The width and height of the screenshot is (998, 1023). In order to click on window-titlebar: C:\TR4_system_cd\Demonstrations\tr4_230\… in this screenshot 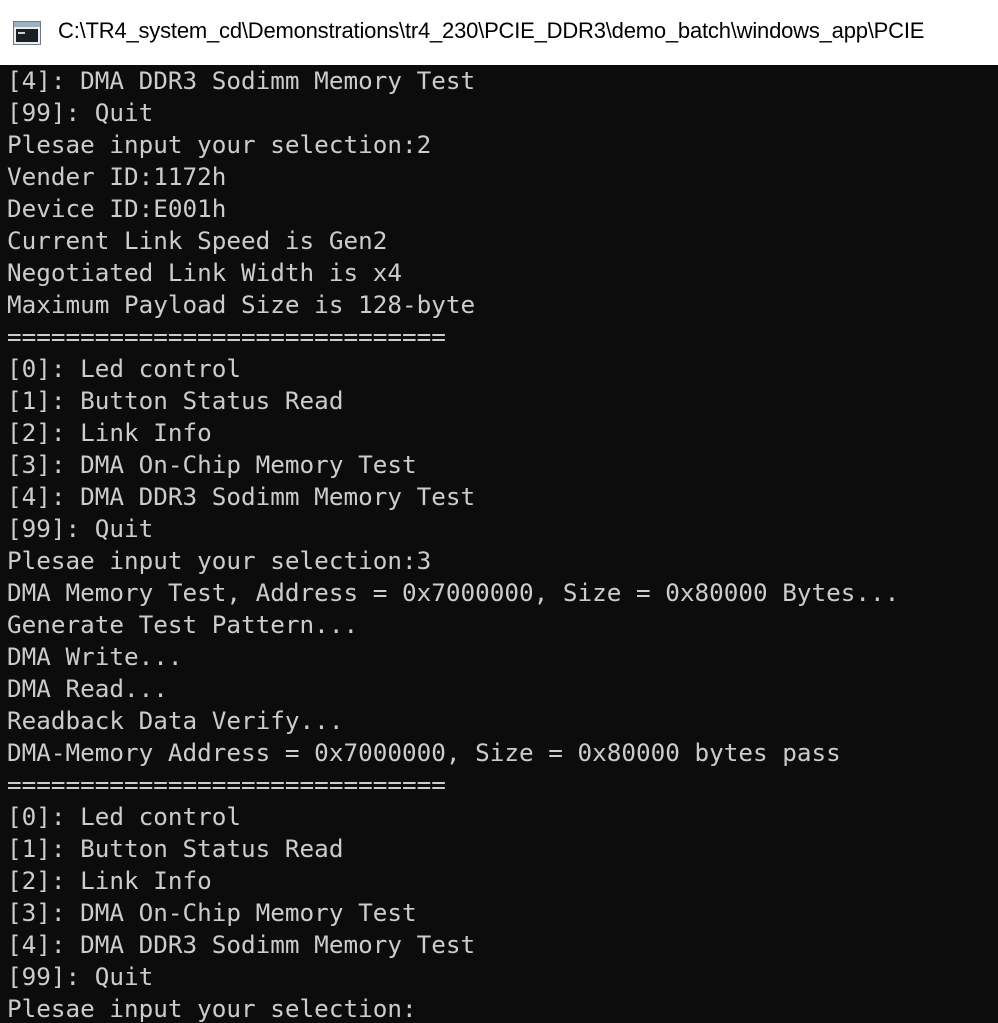, I will do `click(499, 32)`.